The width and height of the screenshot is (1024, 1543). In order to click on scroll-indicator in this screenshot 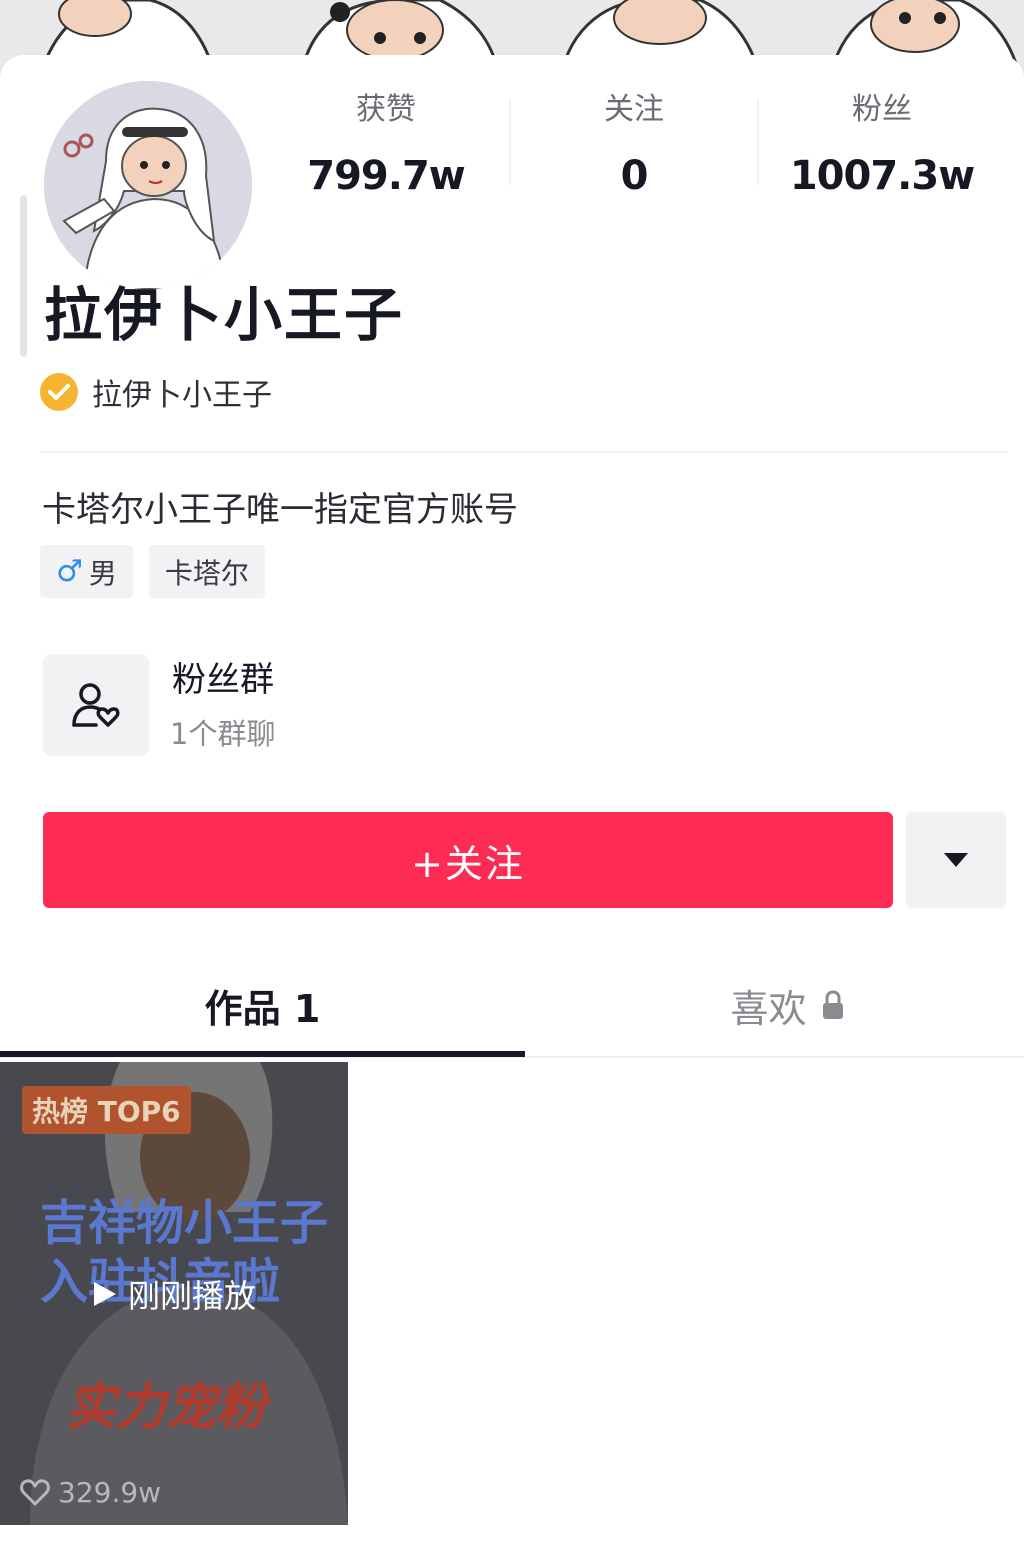, I will do `click(23, 276)`.